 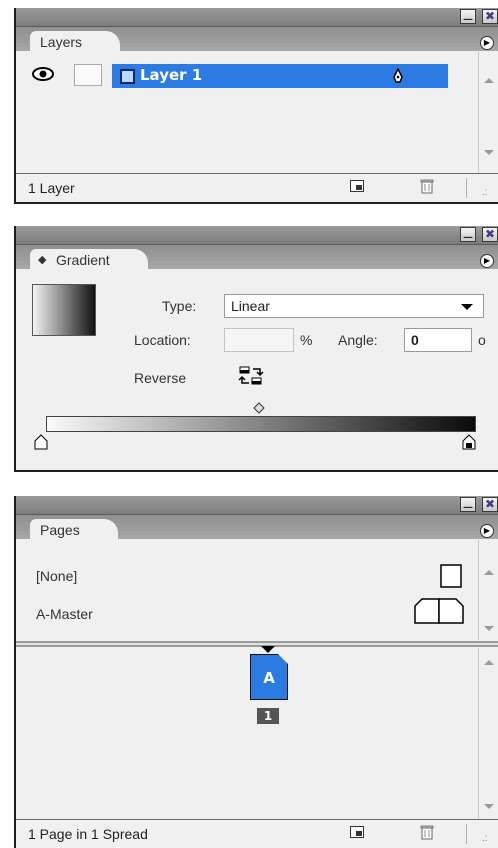 I want to click on layer-row: Layer 1, so click(x=280, y=76).